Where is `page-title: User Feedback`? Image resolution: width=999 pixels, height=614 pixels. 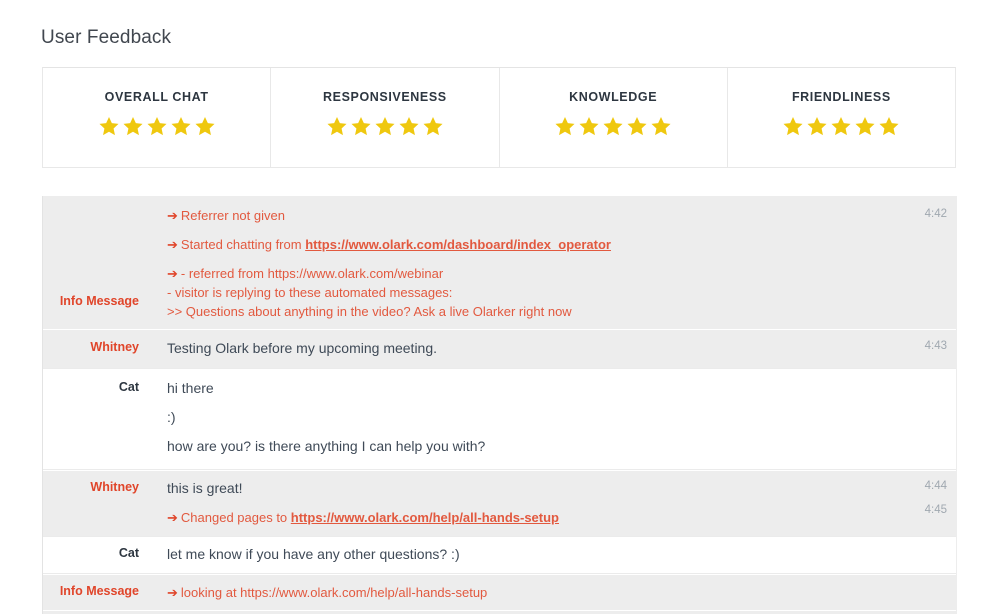
page-title: User Feedback is located at coordinates (106, 37).